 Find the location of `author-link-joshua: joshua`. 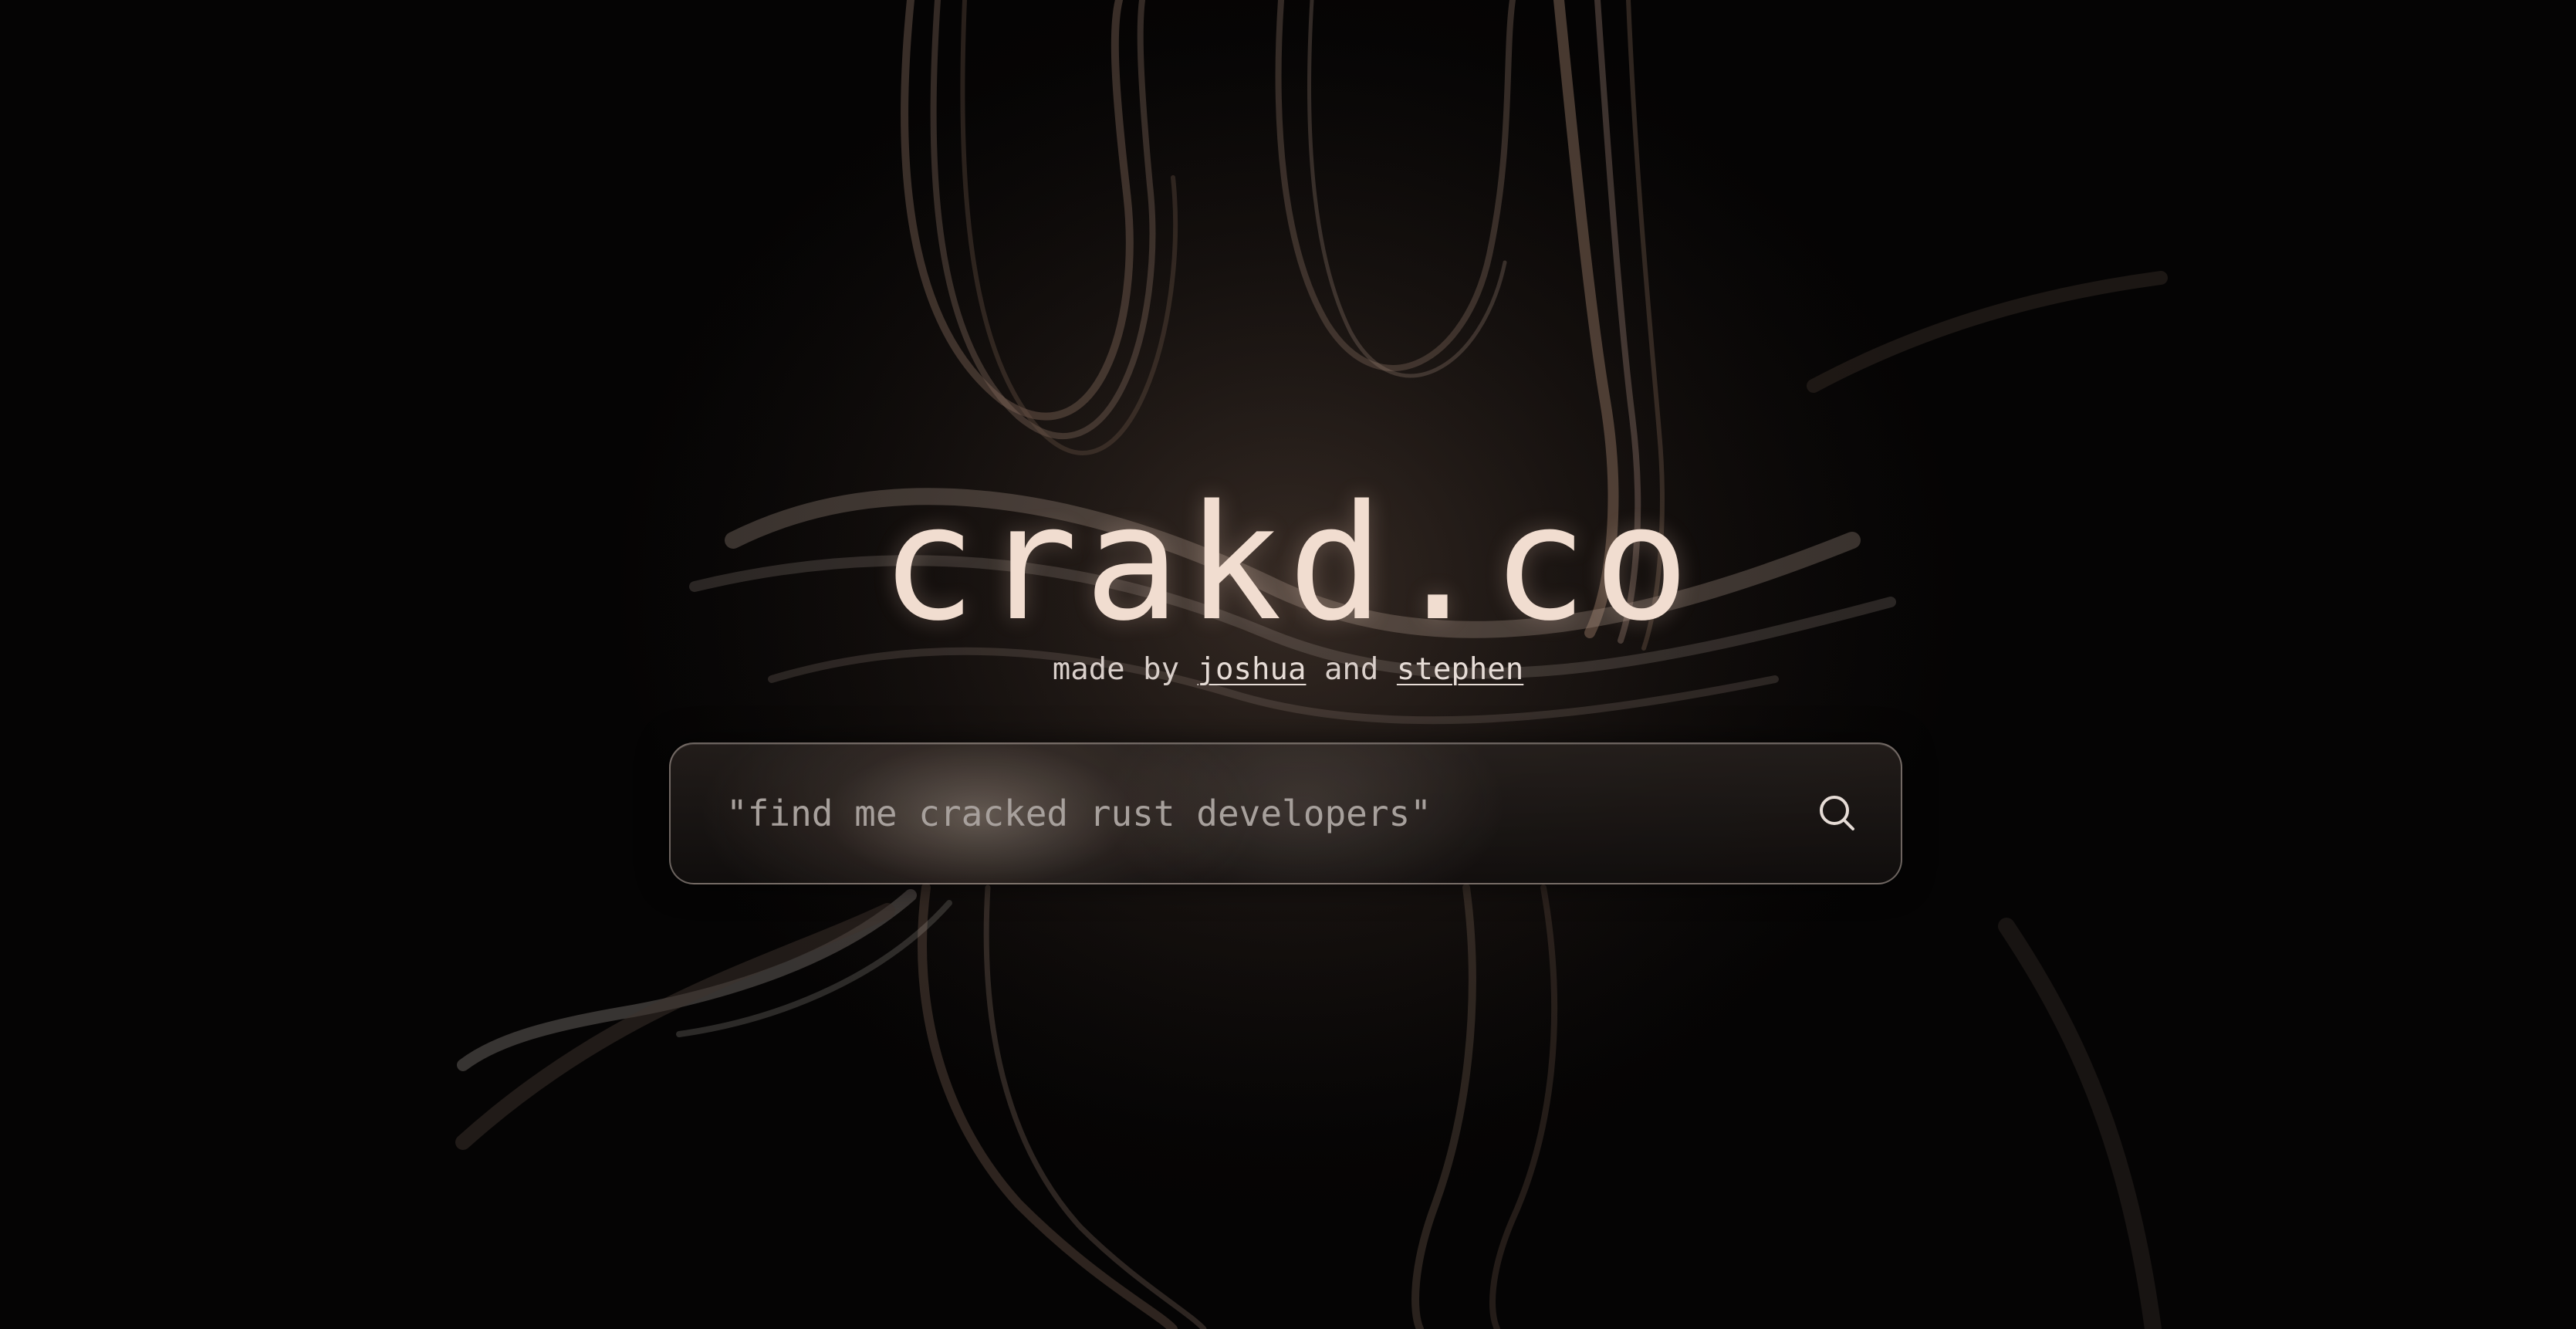

author-link-joshua: joshua is located at coordinates (1252, 669).